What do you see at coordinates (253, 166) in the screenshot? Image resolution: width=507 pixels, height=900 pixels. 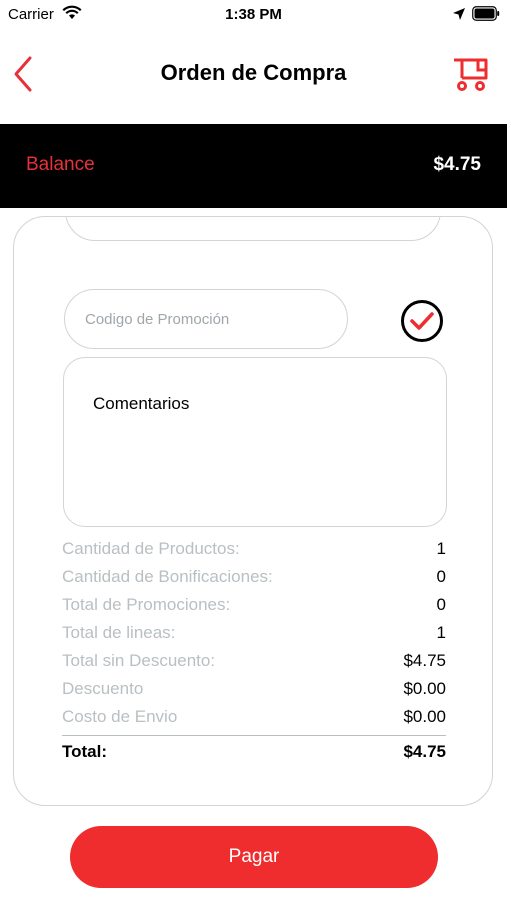 I see `balance-bar: Balance $4.75` at bounding box center [253, 166].